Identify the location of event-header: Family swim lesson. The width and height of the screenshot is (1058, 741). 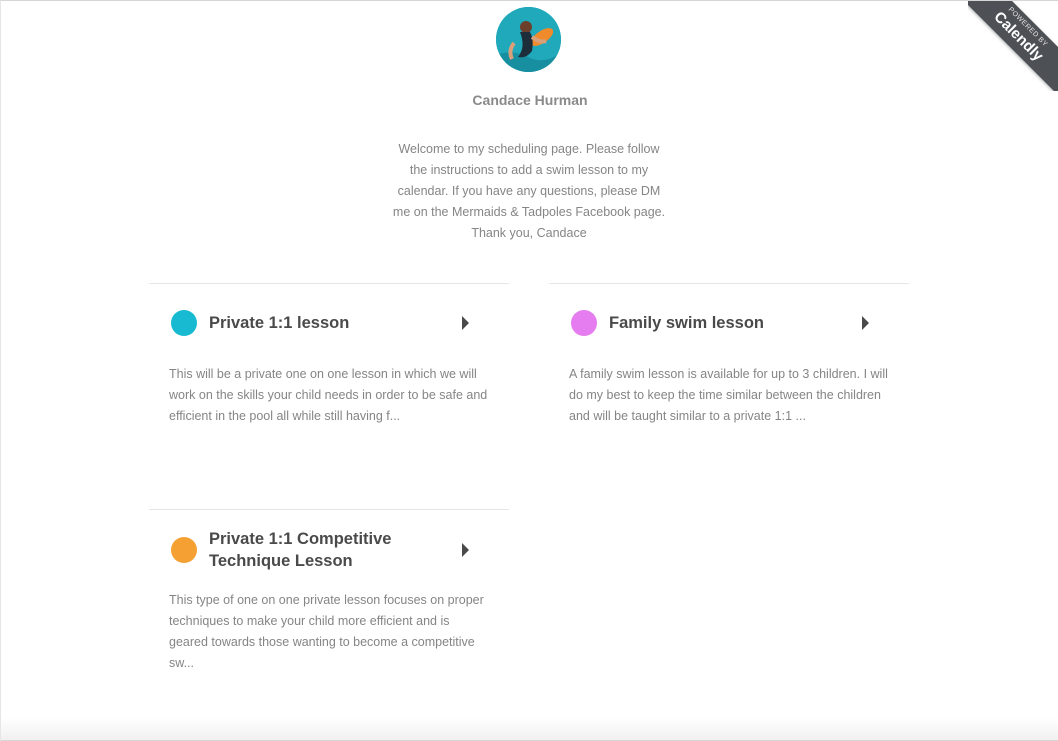
(730, 323).